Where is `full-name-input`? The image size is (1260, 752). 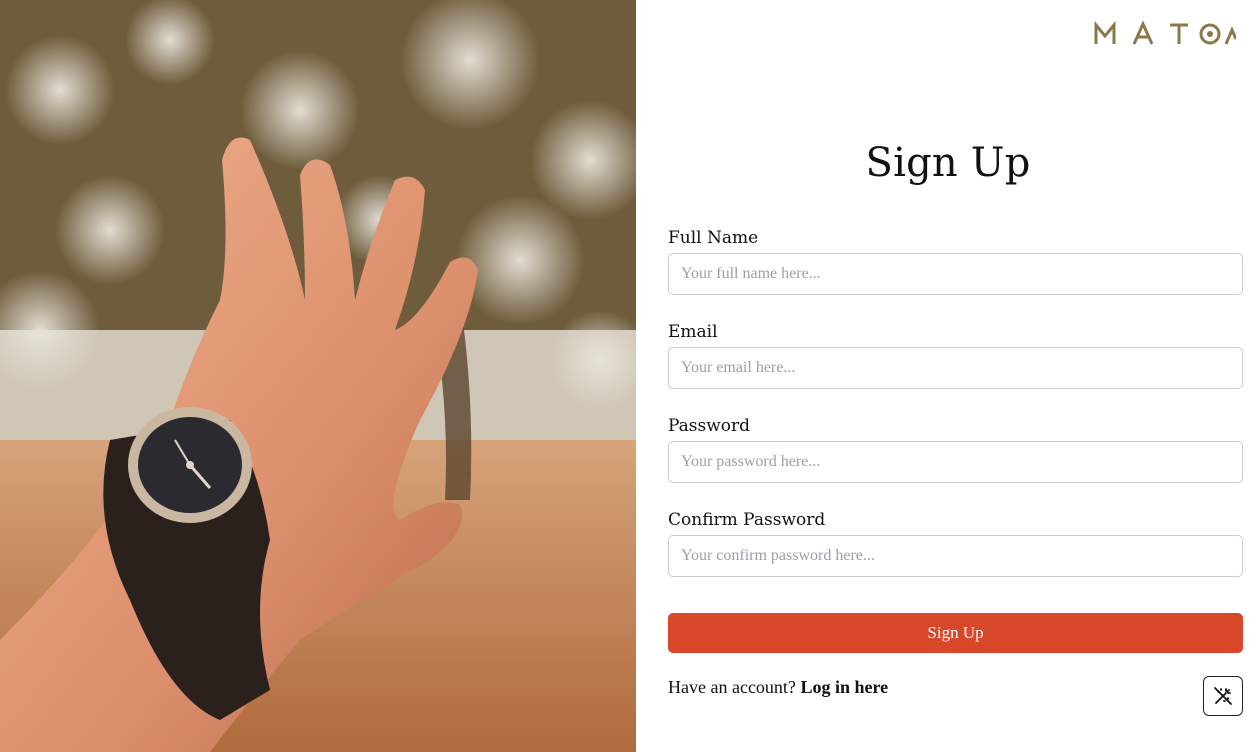
full-name-input is located at coordinates (955, 274).